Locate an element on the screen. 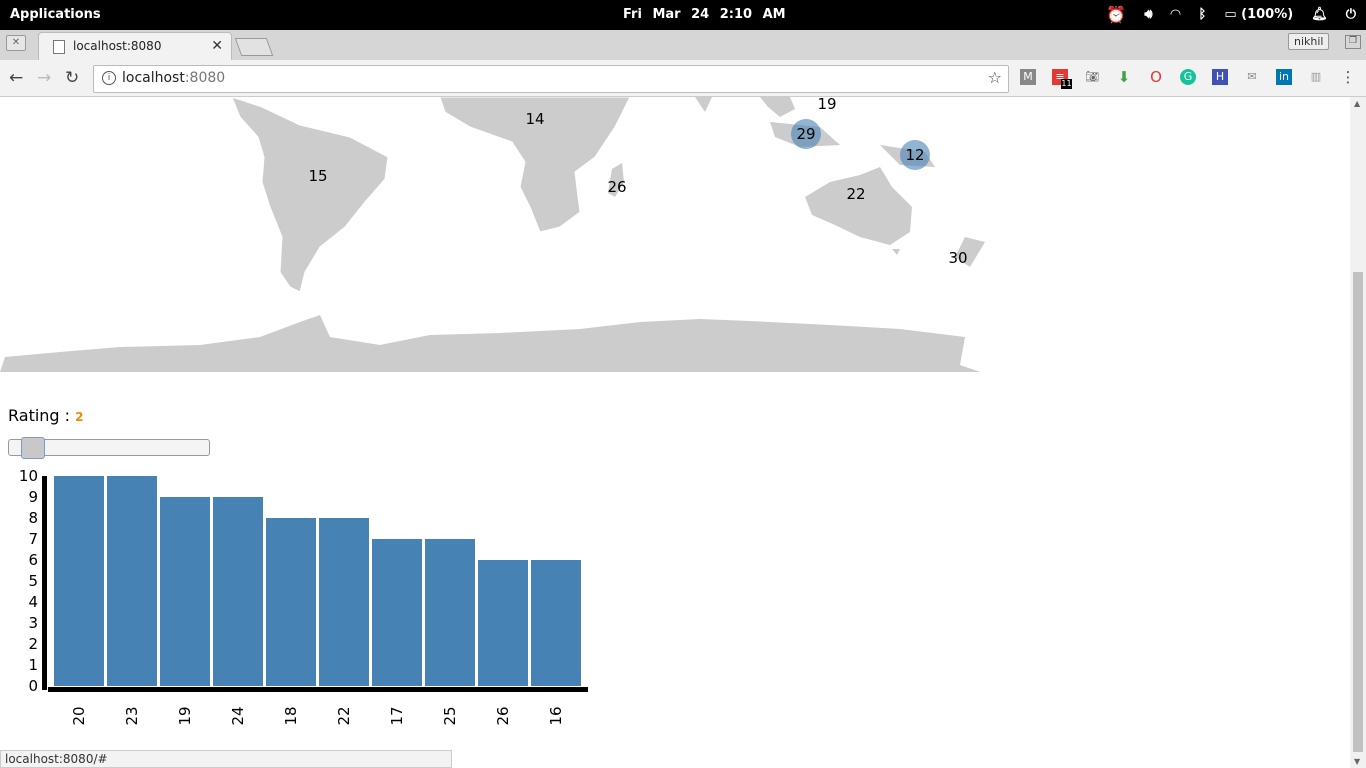 This screenshot has width=1366, height=768. vertical-scrollbar: ▲ ▼ is located at coordinates (1358, 432).